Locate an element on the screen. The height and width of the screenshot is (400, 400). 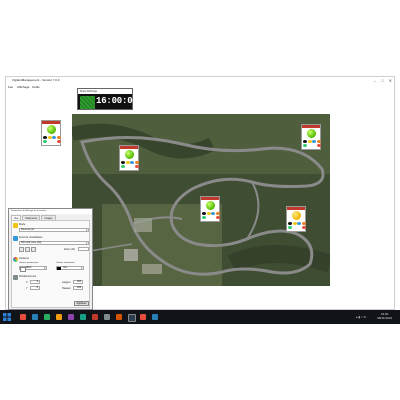
menu-bar: Fen Affichage Outils is located at coordinates (200, 87).